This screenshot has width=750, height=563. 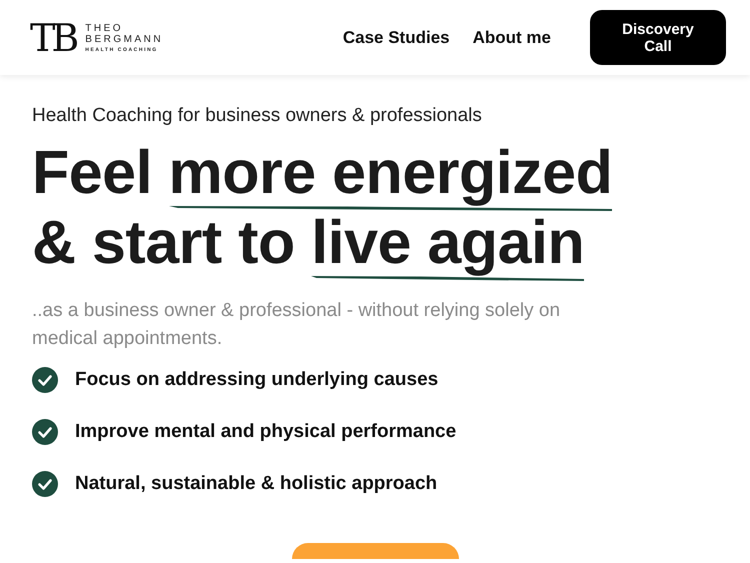 I want to click on headline-text: & start to, so click(x=164, y=242).